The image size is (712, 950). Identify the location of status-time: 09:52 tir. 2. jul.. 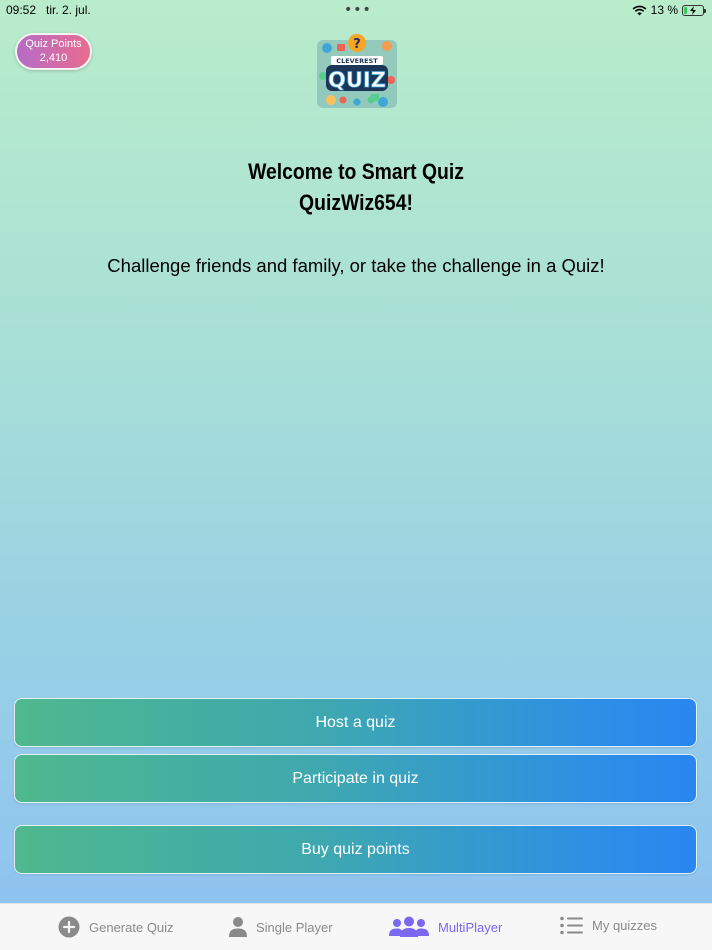
(48, 10).